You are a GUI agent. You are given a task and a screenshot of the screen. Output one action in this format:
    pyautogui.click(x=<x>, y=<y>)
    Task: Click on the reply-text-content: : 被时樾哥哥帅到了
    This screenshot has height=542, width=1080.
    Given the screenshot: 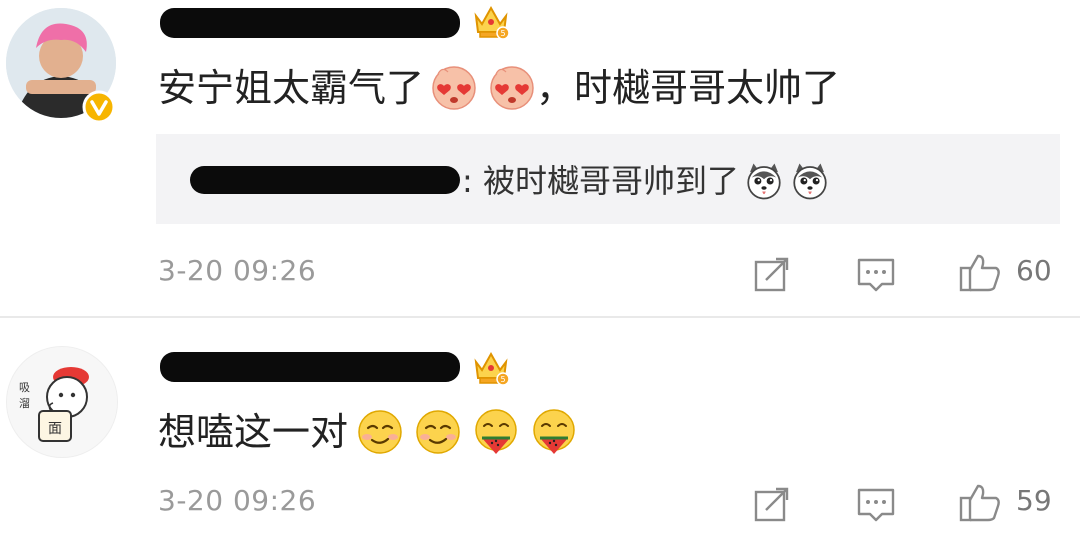 What is the action you would take?
    pyautogui.click(x=600, y=181)
    